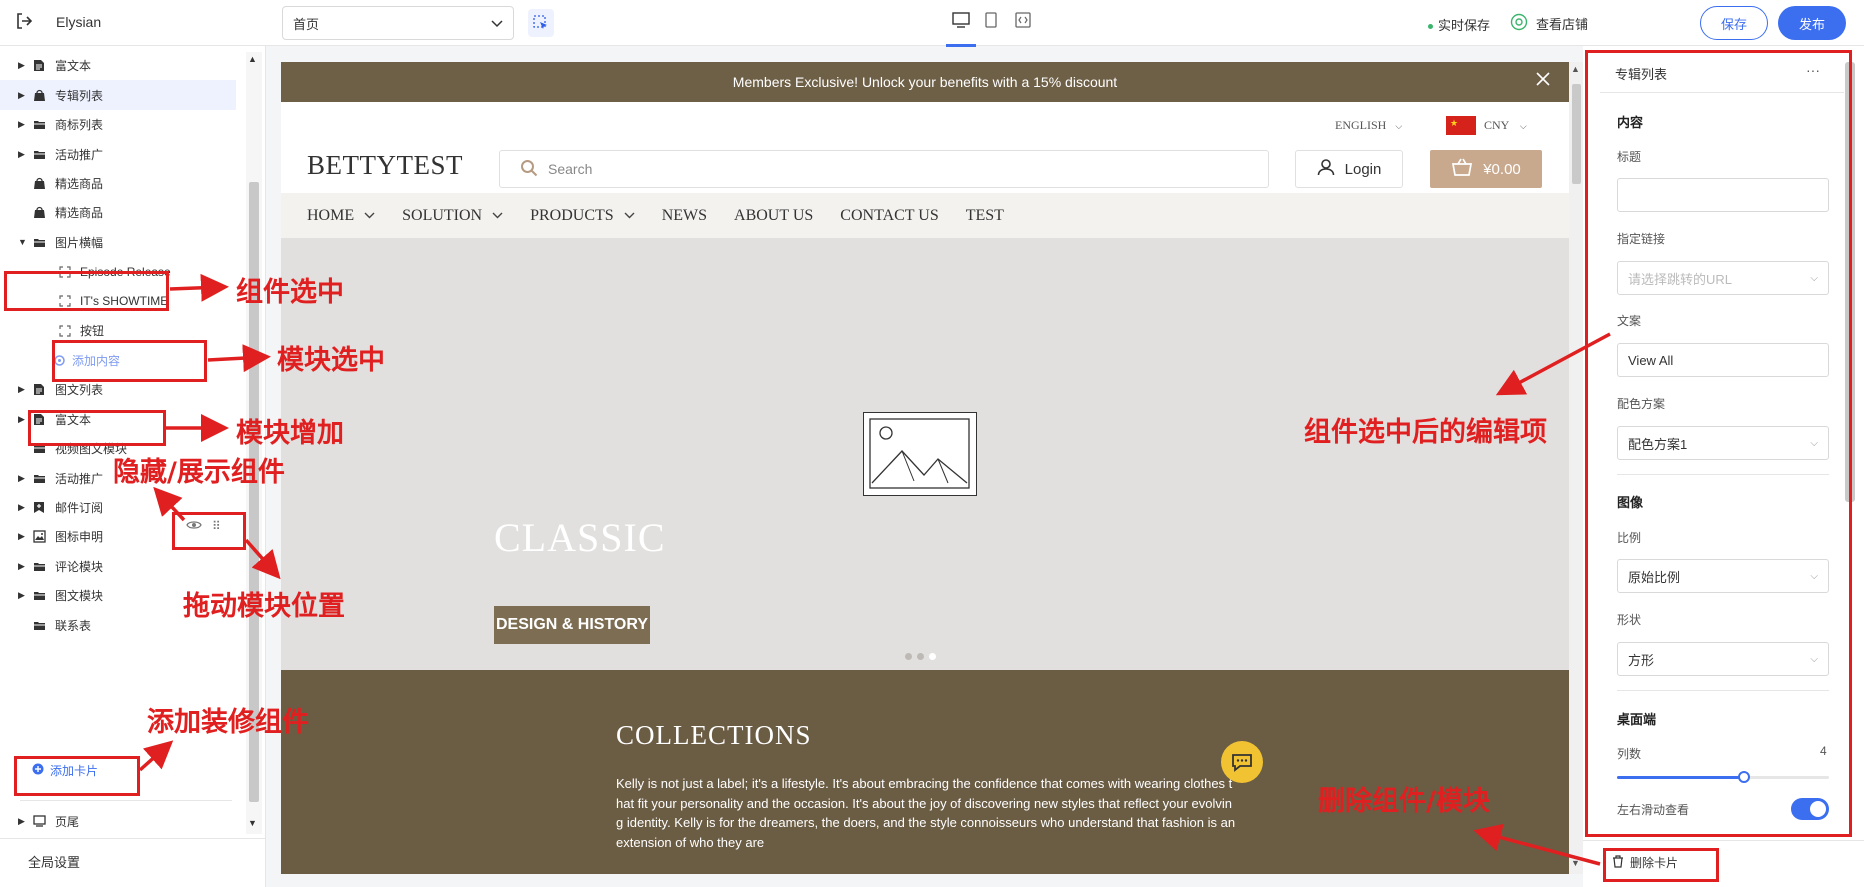  What do you see at coordinates (118, 95) in the screenshot?
I see `sidebar-item: ▶ 专辑列表` at bounding box center [118, 95].